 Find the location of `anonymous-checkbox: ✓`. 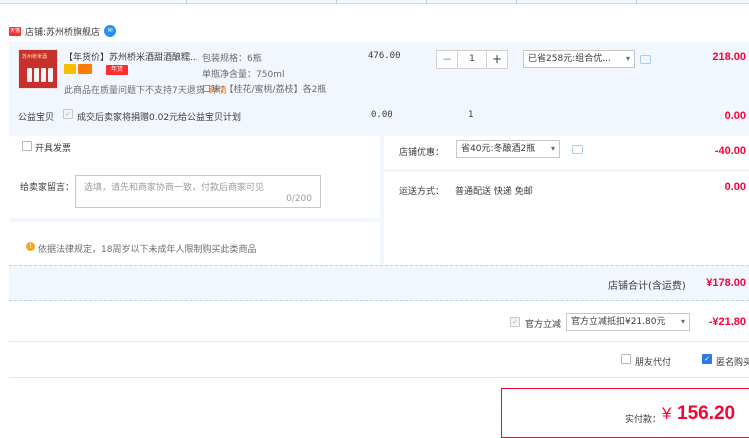

anonymous-checkbox: ✓ is located at coordinates (707, 359).